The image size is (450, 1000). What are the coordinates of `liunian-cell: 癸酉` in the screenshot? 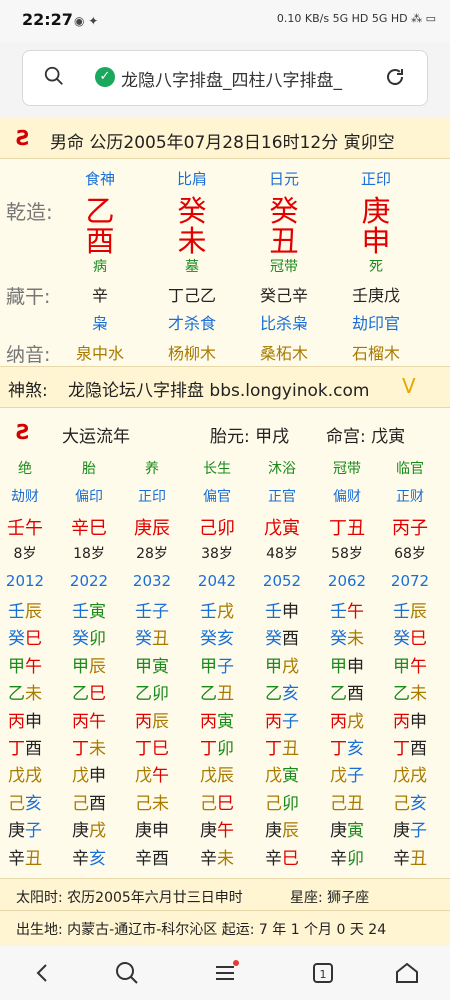 It's located at (282, 636).